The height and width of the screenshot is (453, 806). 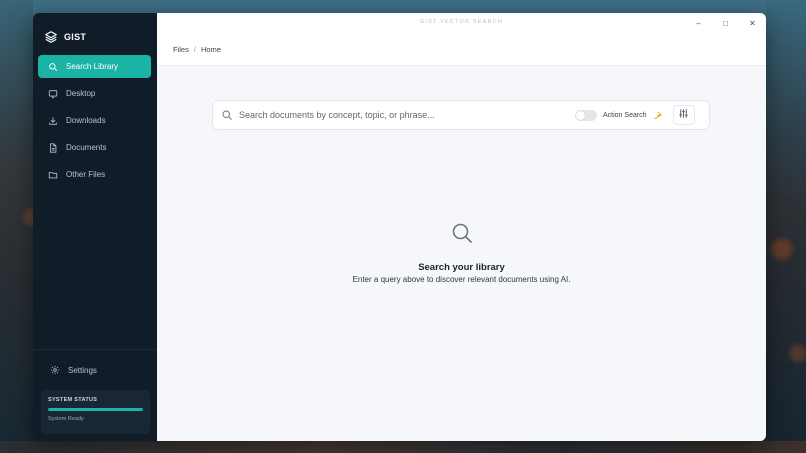 I want to click on toggle-knob, so click(x=580, y=115).